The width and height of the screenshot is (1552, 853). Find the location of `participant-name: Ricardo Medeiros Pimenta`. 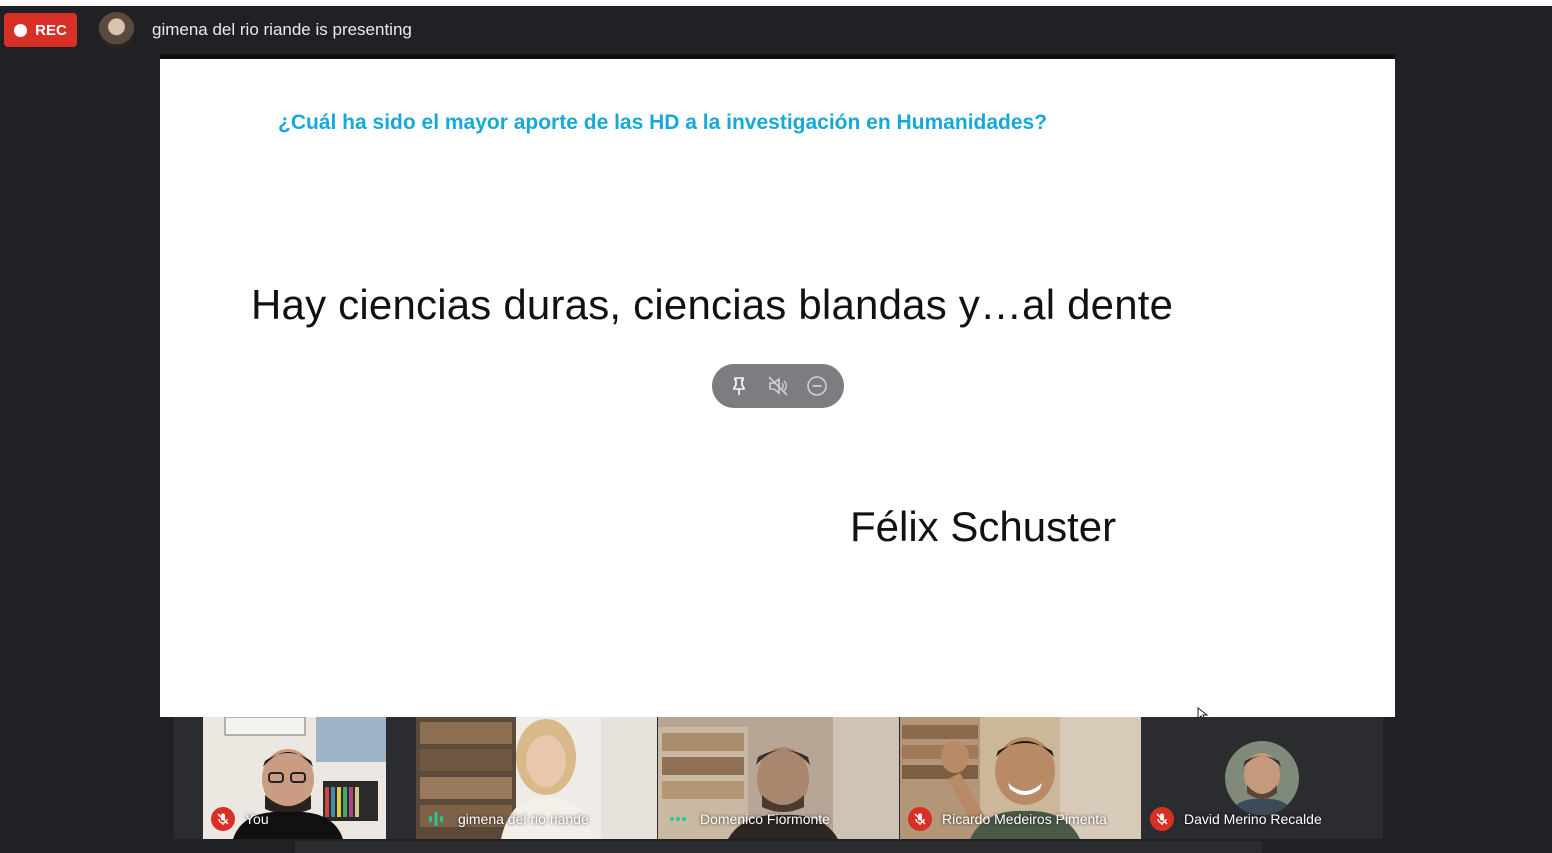

participant-name: Ricardo Medeiros Pimenta is located at coordinates (1024, 819).